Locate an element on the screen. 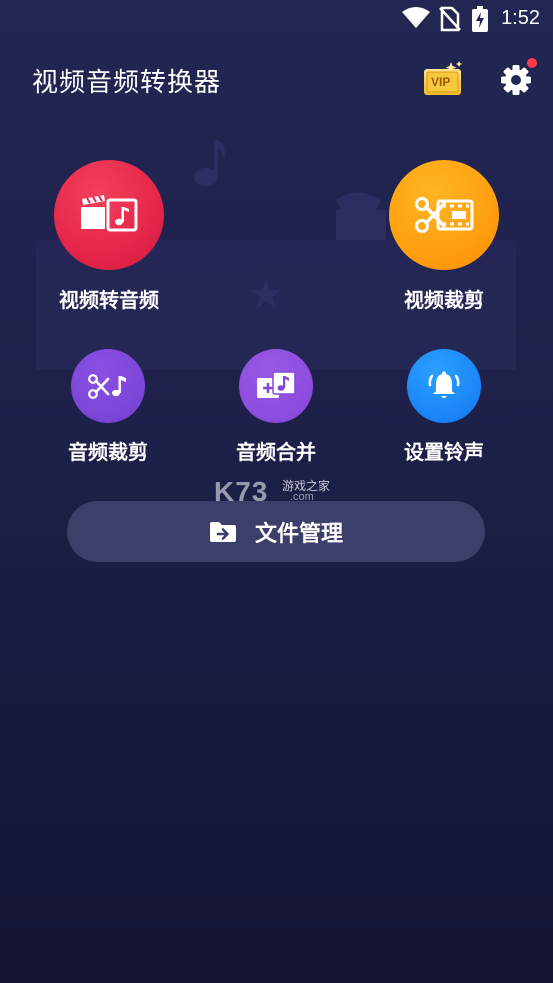  battery-charging-icon is located at coordinates (480, 21).